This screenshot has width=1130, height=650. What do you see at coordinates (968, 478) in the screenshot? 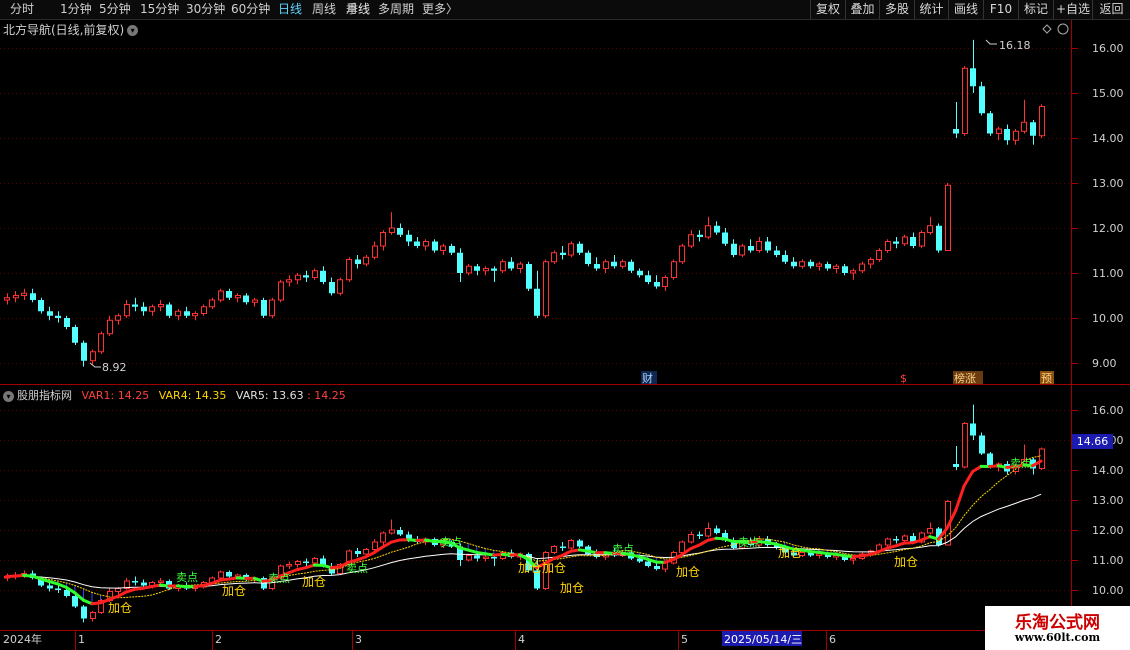
I see `fast-line-segment` at bounding box center [968, 478].